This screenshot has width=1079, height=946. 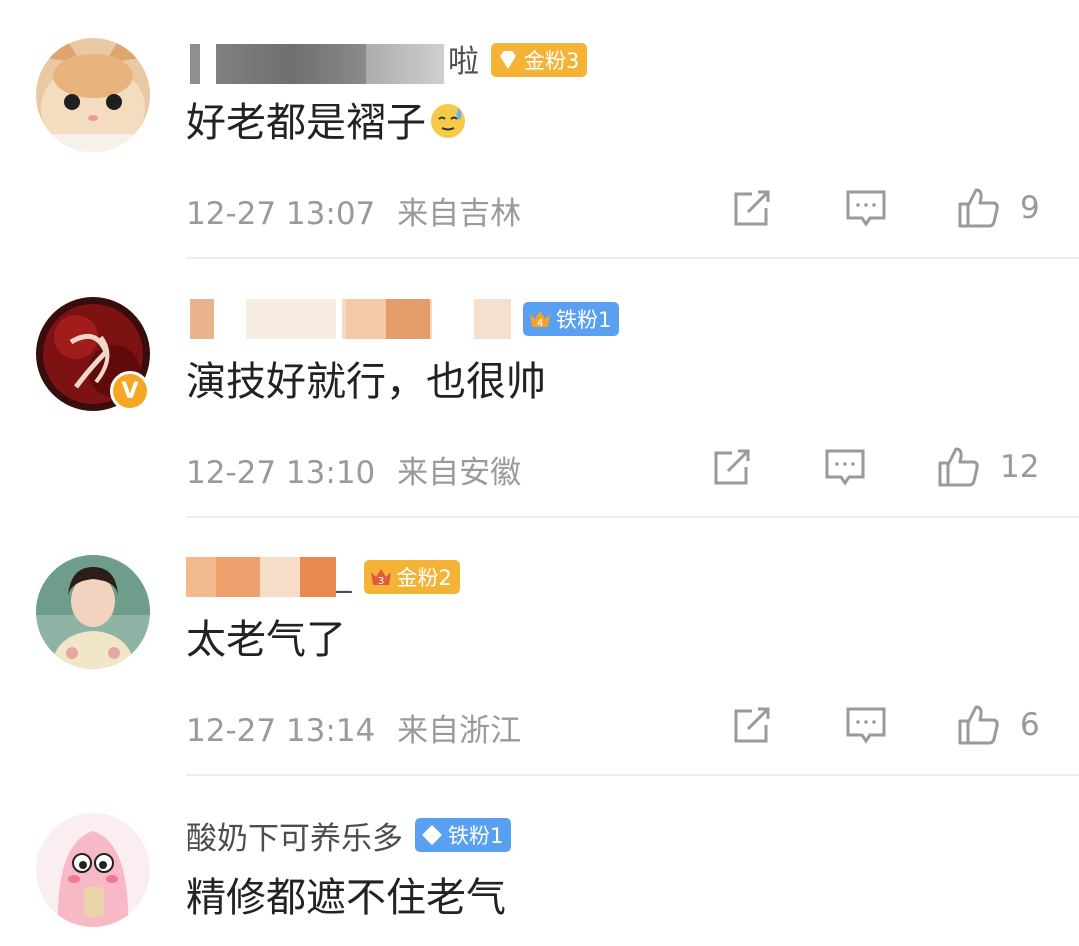 I want to click on svg-text: 3, so click(x=380, y=581).